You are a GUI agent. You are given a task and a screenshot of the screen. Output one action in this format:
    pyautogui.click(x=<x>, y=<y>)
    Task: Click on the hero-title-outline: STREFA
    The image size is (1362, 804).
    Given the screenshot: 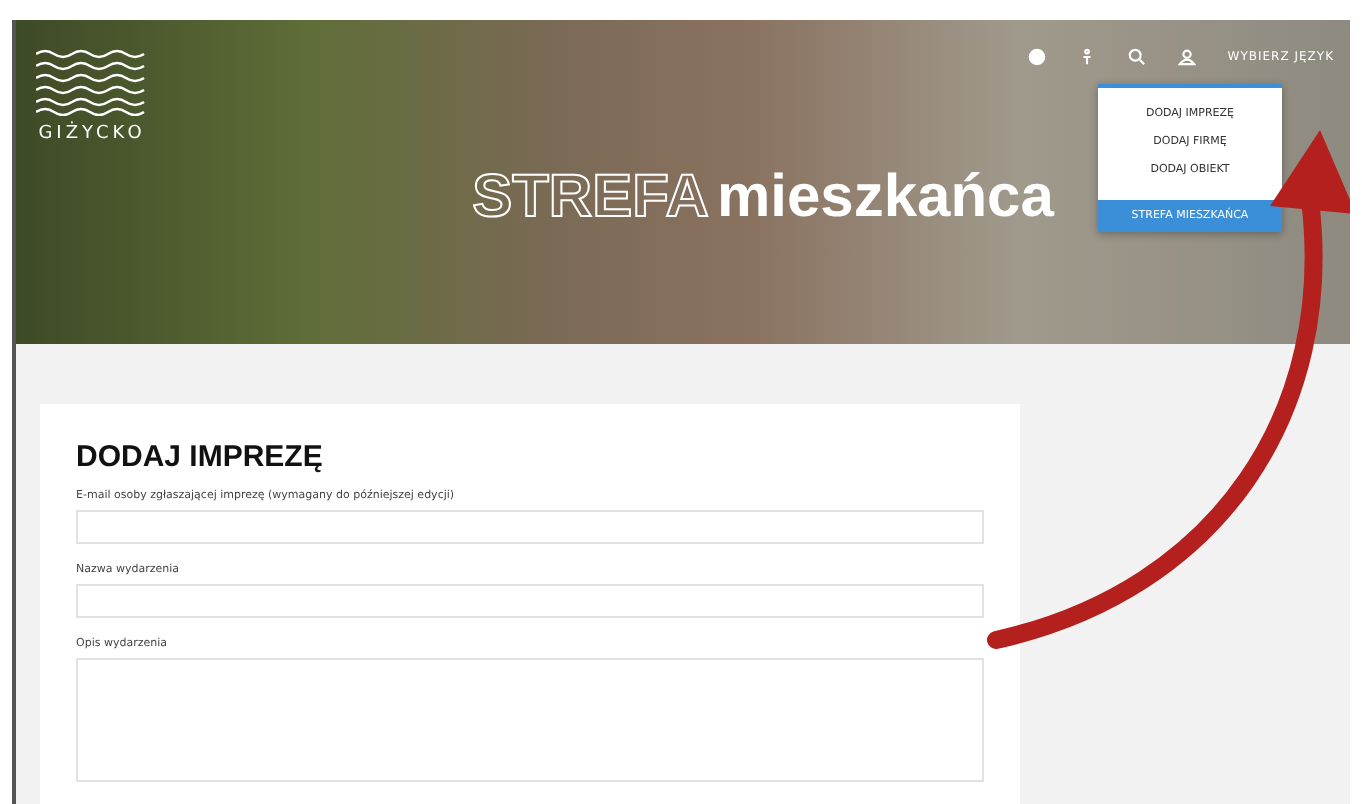 What is the action you would take?
    pyautogui.click(x=590, y=198)
    